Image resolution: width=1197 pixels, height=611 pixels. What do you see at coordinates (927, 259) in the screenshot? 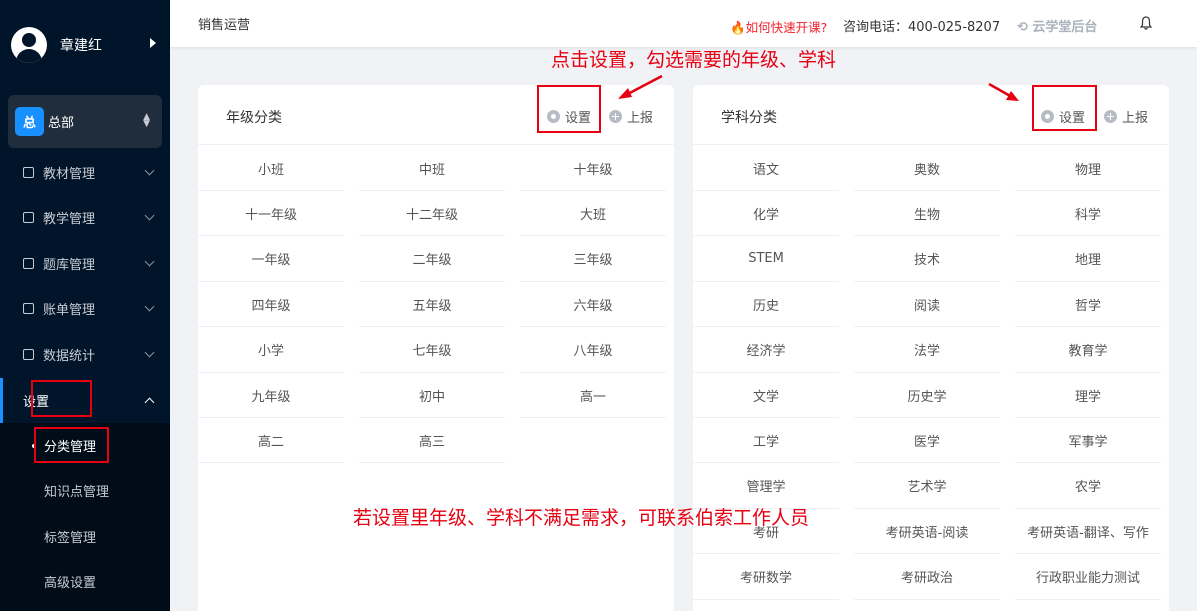
I see `subject-item: 技术` at bounding box center [927, 259].